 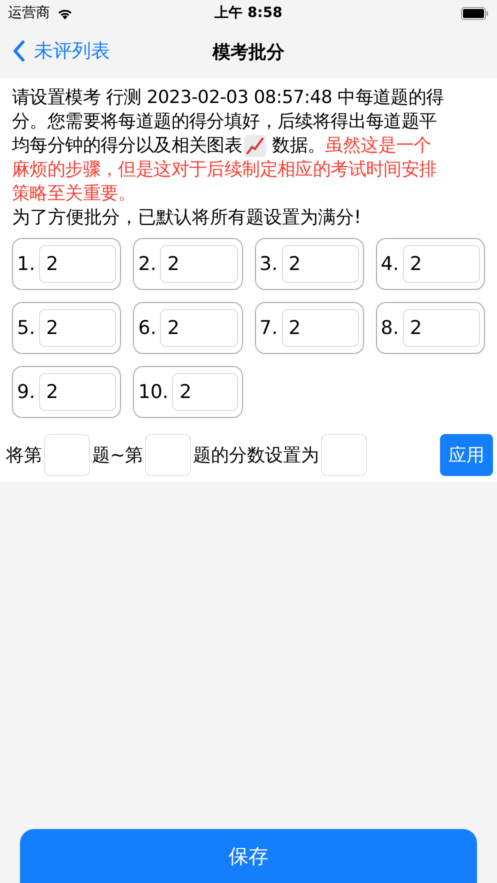 I want to click on instruction-text: 请设置模考 行测 2023-02-03 08:57:48 中每道题的得, so click(x=228, y=98).